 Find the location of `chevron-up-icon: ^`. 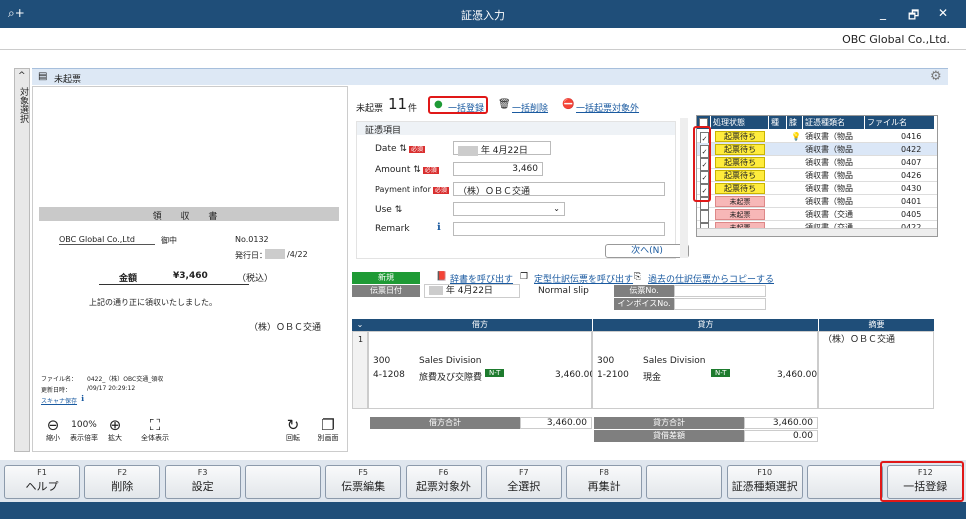

chevron-up-icon: ^ is located at coordinates (22, 76).